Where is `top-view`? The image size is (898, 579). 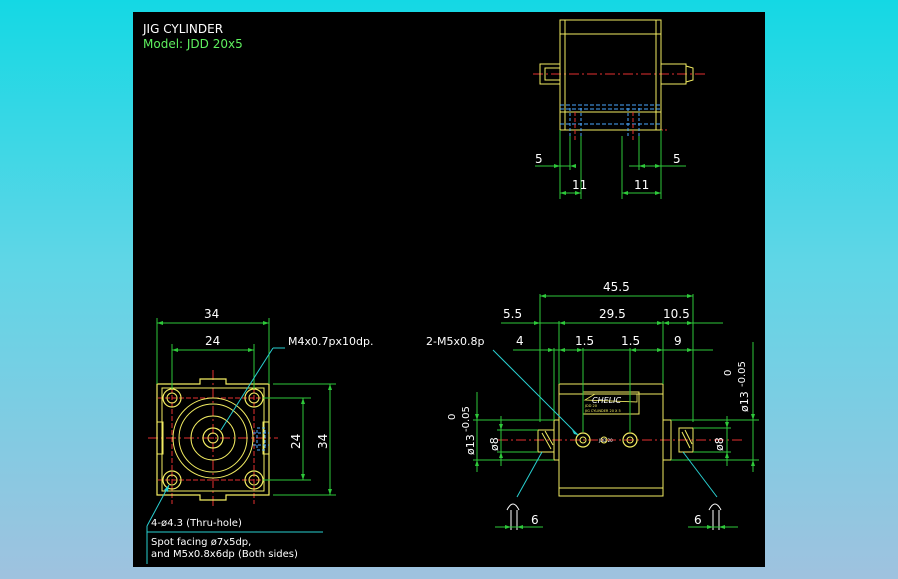 top-view is located at coordinates (620, 109).